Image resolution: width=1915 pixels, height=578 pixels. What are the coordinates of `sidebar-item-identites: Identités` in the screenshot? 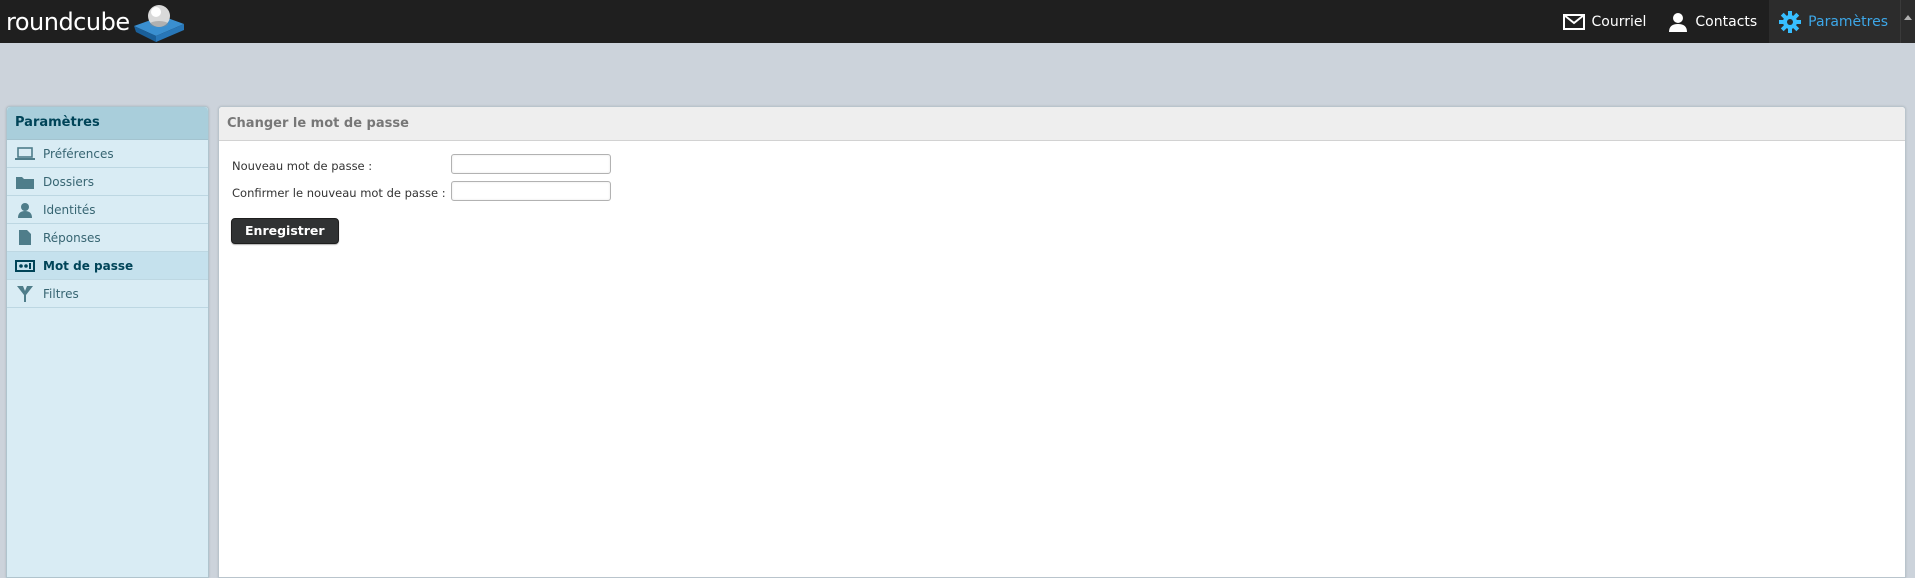 It's located at (107, 210).